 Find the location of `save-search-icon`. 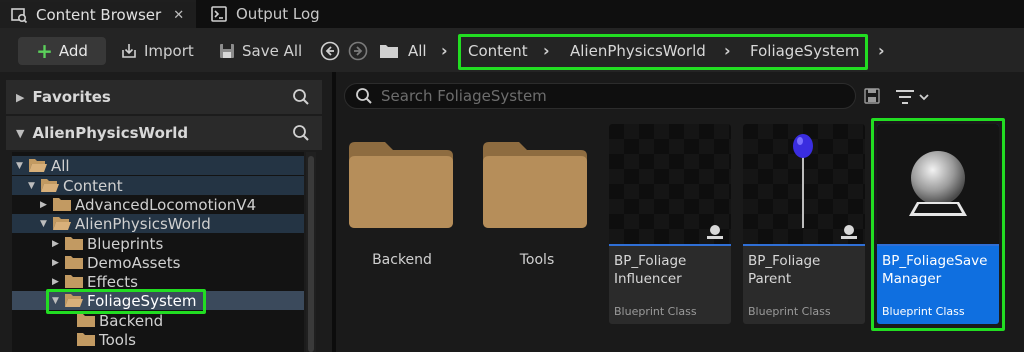

save-search-icon is located at coordinates (872, 96).